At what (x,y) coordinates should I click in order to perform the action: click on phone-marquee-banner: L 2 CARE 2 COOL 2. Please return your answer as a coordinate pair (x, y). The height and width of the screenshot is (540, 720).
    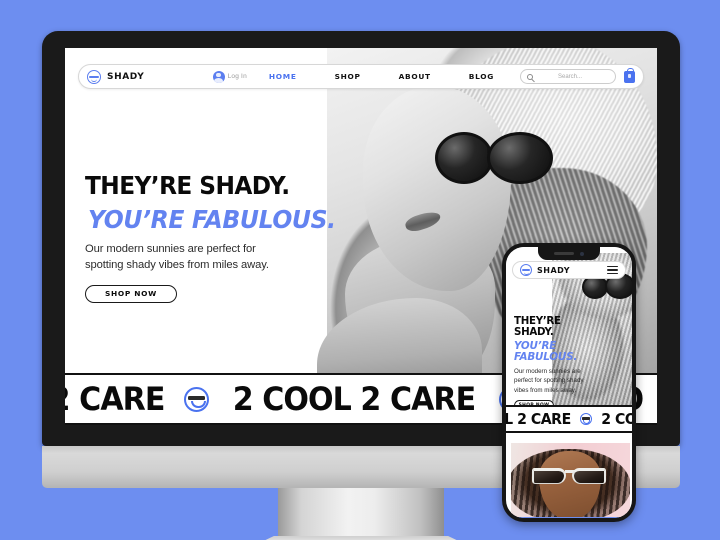
    Looking at the image, I should click on (569, 419).